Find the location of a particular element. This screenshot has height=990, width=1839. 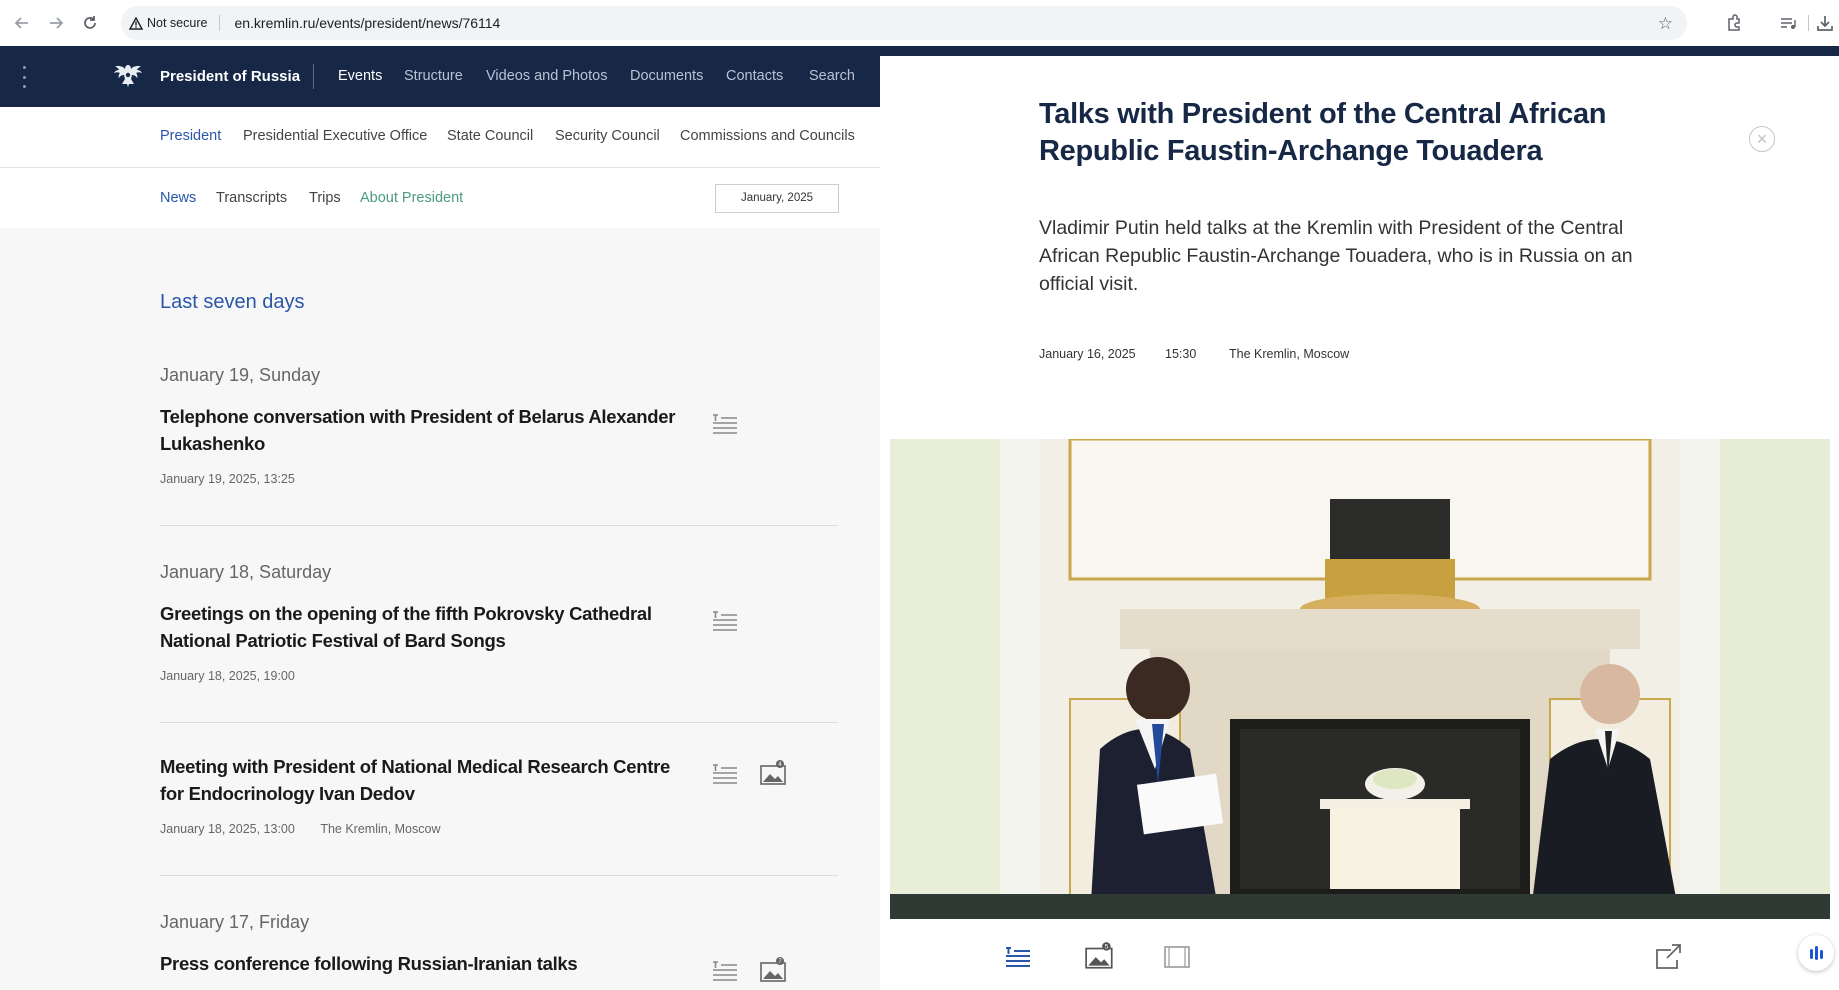

nav-search: Search is located at coordinates (832, 76).